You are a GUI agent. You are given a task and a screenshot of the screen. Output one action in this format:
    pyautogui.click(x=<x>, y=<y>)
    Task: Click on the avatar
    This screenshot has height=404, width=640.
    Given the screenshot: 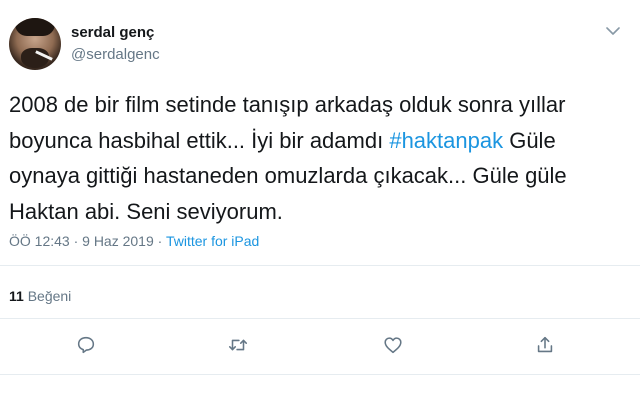 What is the action you would take?
    pyautogui.click(x=35, y=44)
    